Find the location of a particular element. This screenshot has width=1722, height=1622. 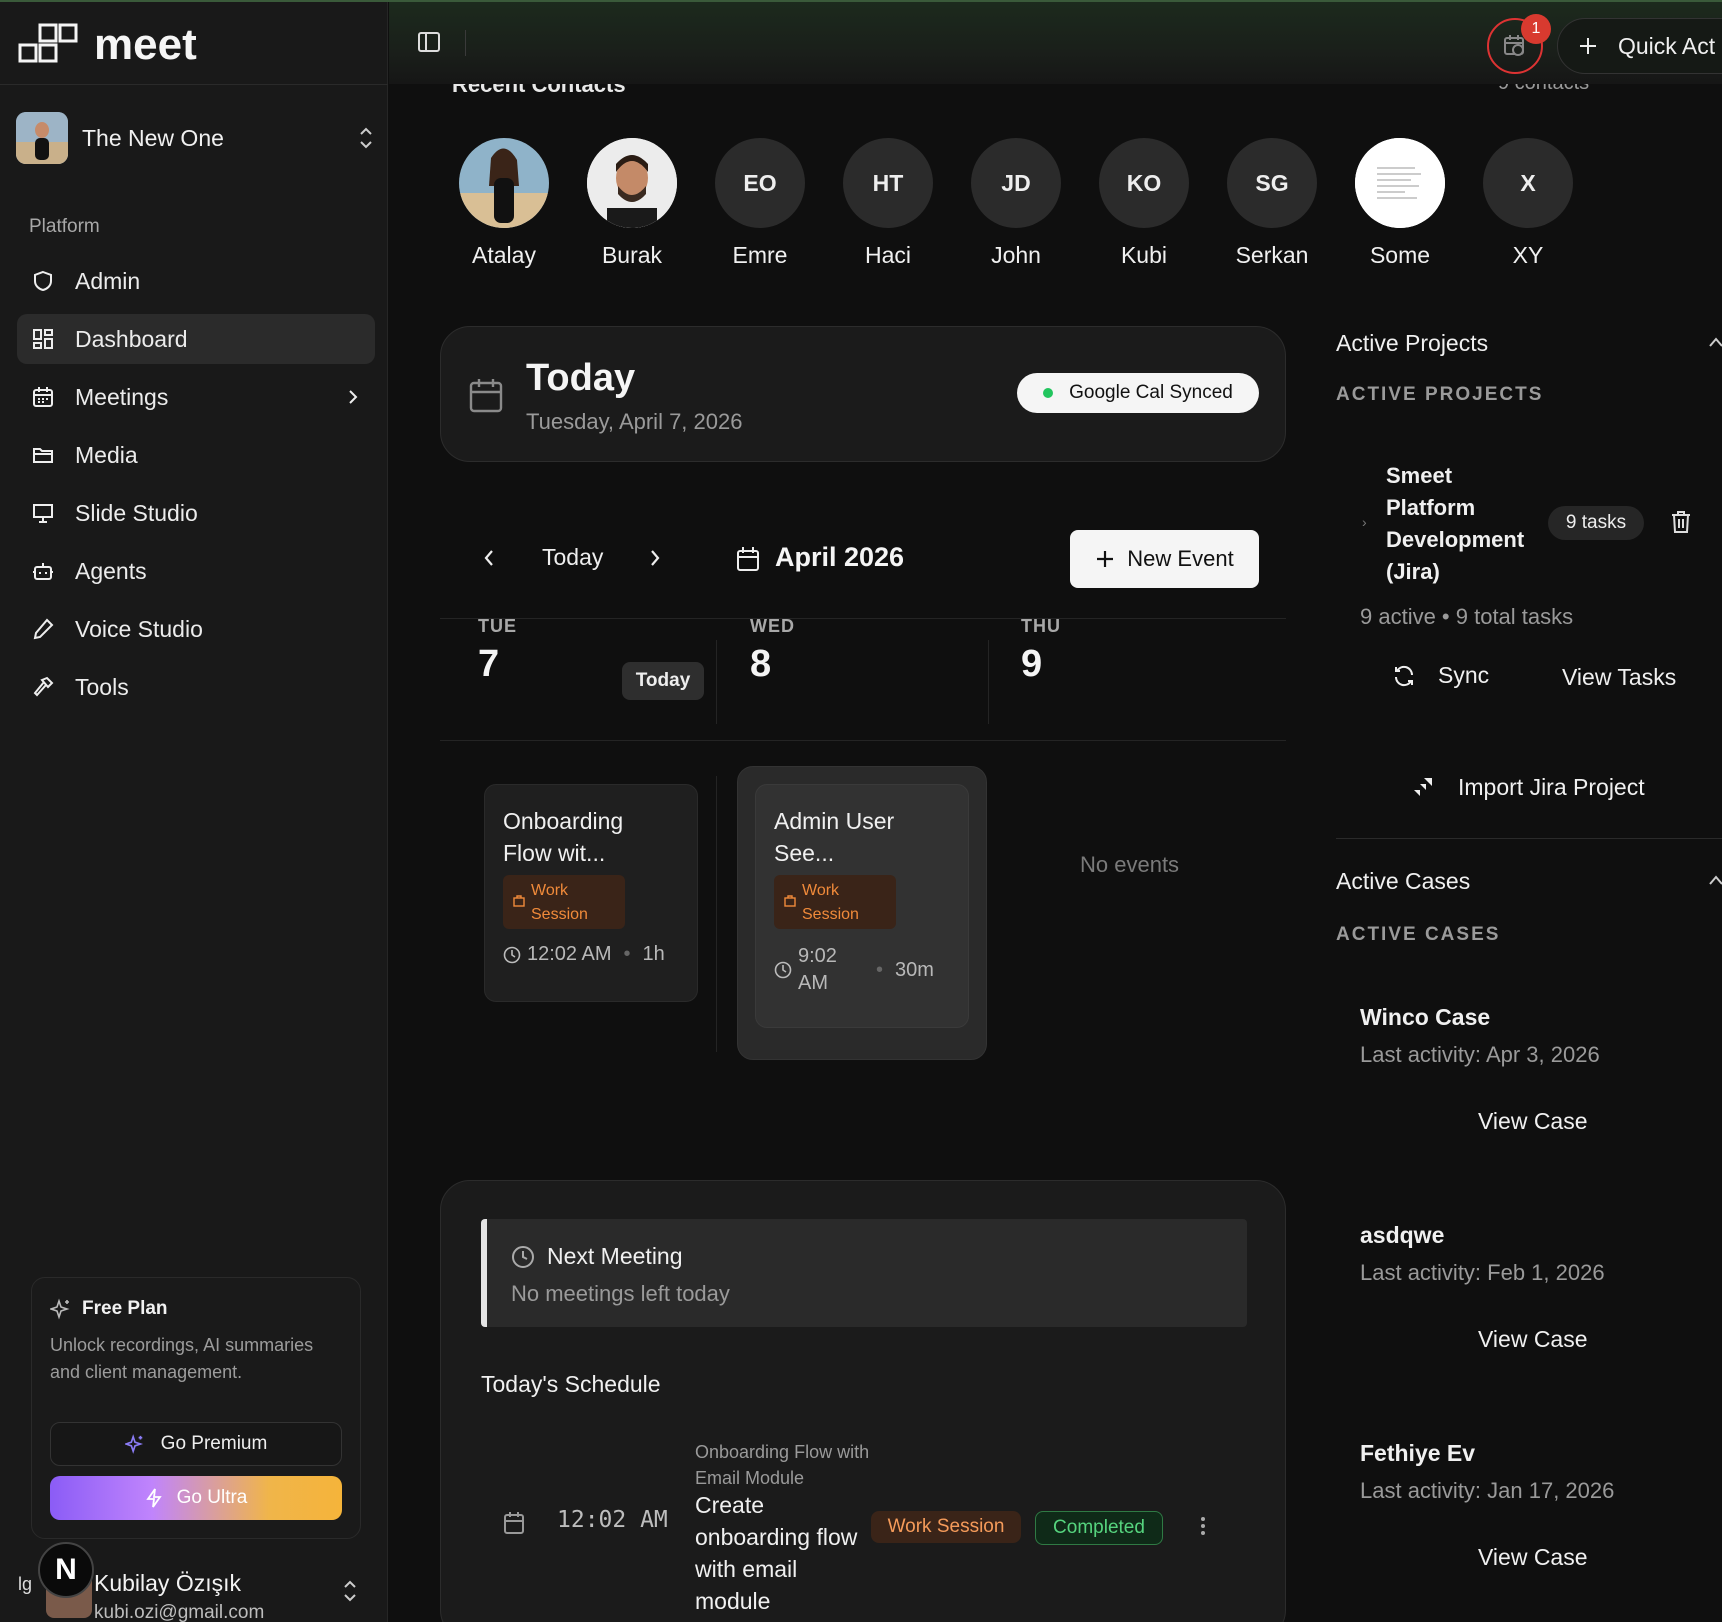

trash-icon is located at coordinates (1681, 522).